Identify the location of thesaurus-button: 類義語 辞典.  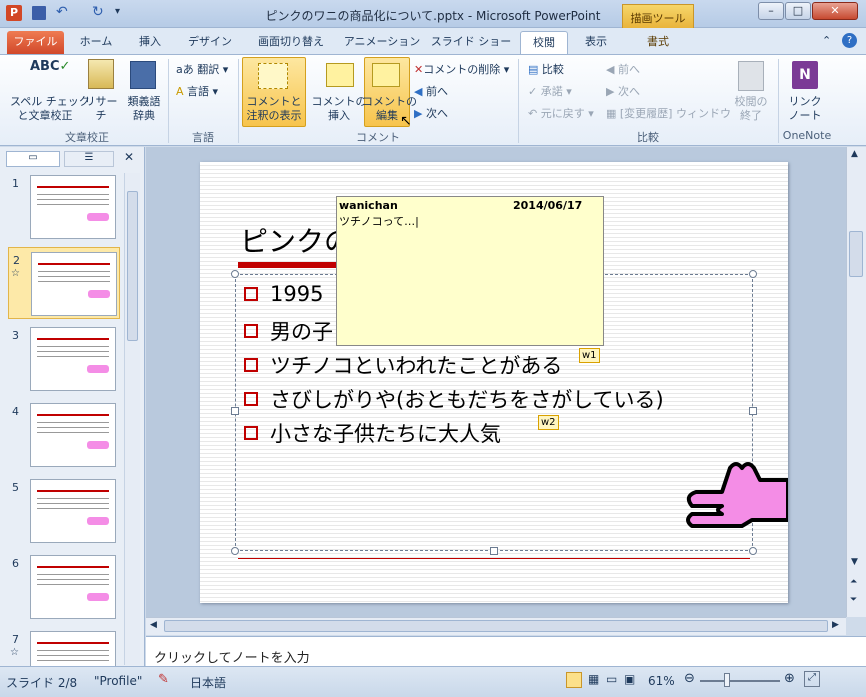
(144, 109).